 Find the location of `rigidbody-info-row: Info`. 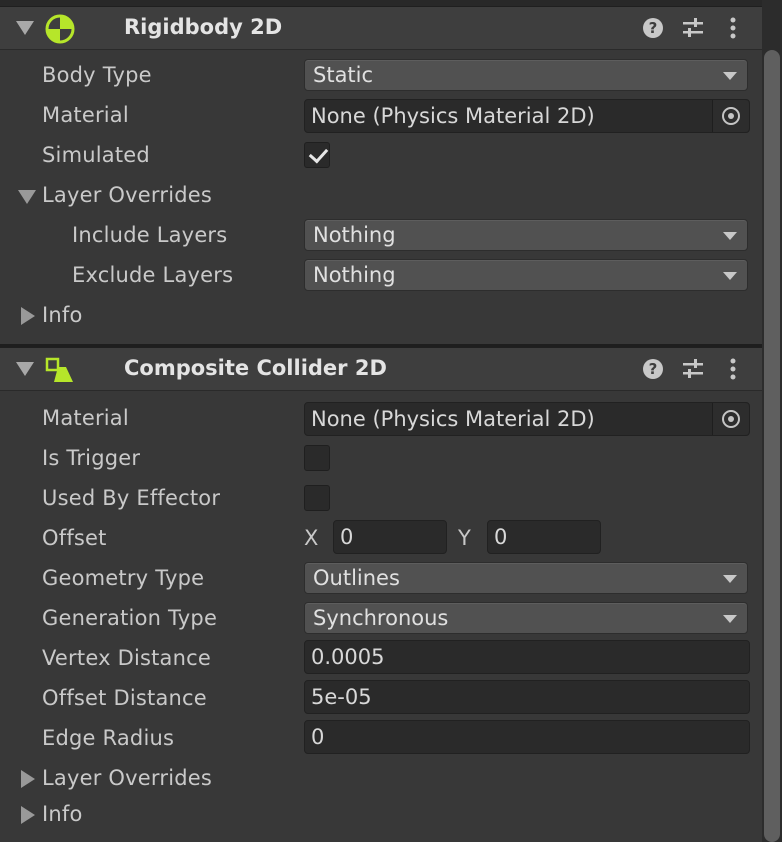

rigidbody-info-row: Info is located at coordinates (381, 316).